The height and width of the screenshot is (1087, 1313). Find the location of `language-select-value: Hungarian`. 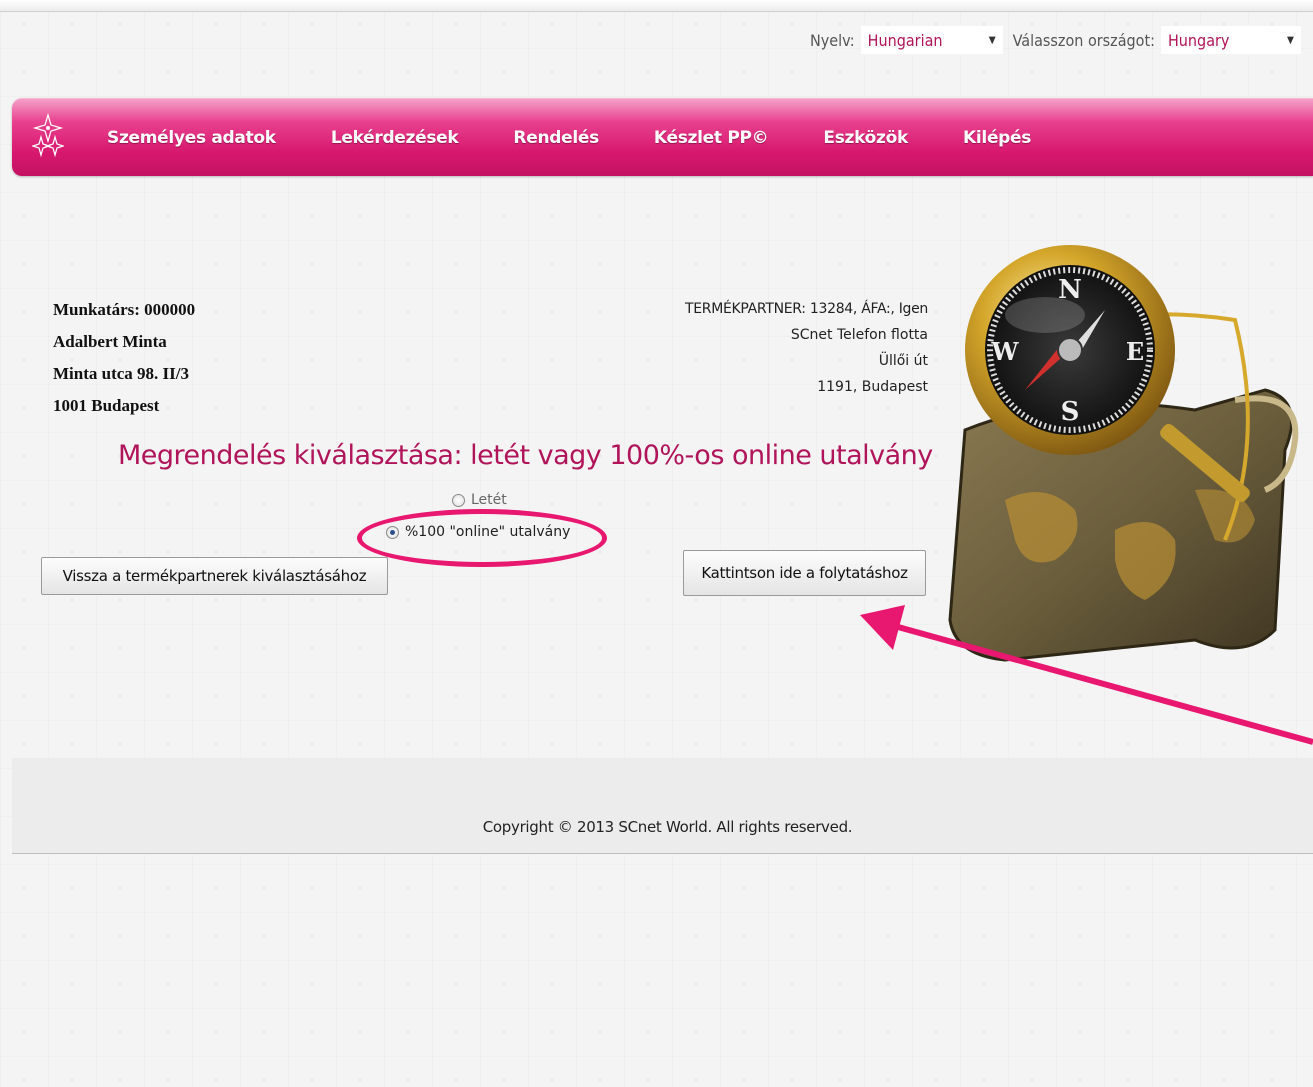

language-select-value: Hungarian is located at coordinates (905, 40).